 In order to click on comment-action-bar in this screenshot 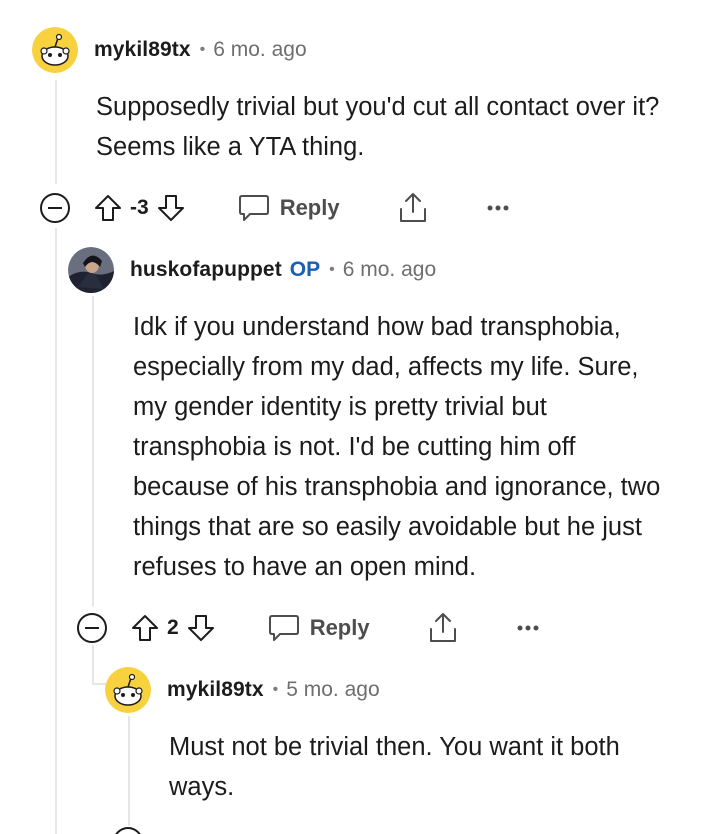, I will do `click(128, 830)`.